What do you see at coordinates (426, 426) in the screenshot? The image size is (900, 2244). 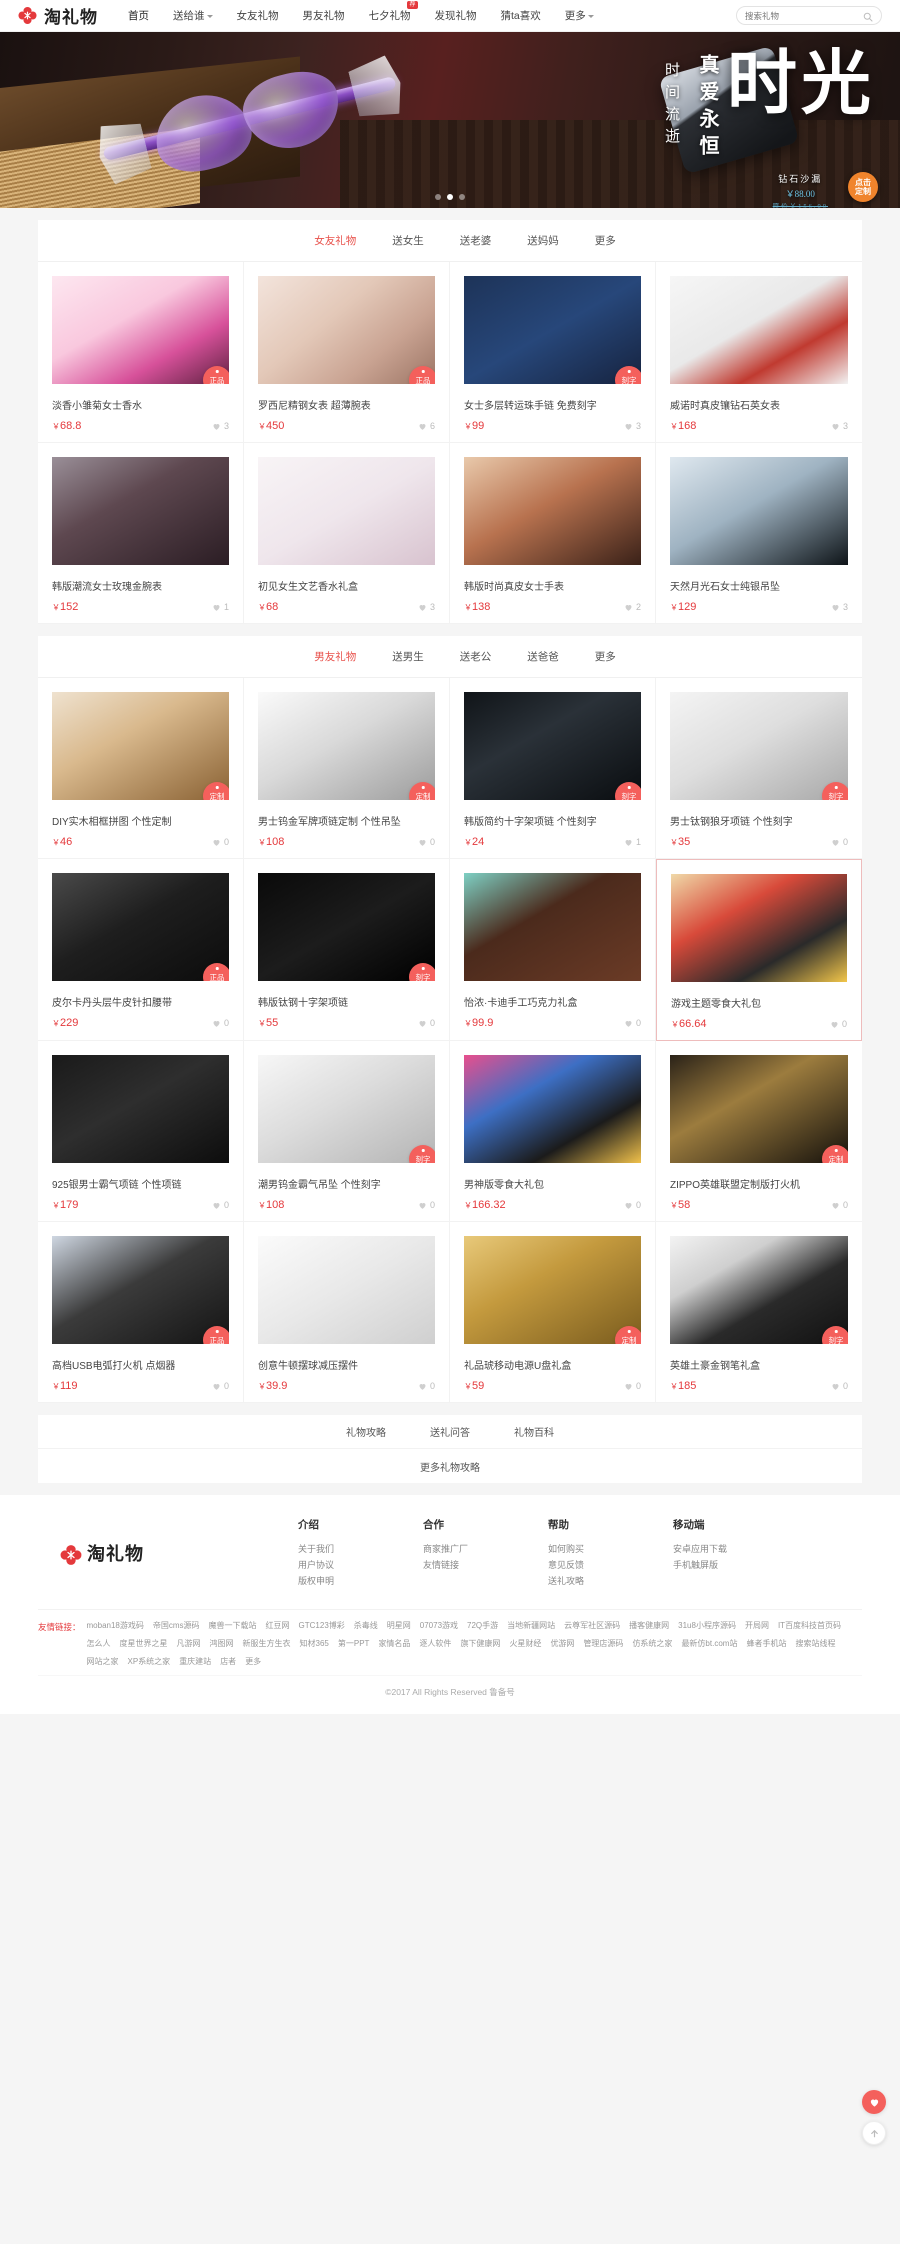 I see `product-like-count: 6` at bounding box center [426, 426].